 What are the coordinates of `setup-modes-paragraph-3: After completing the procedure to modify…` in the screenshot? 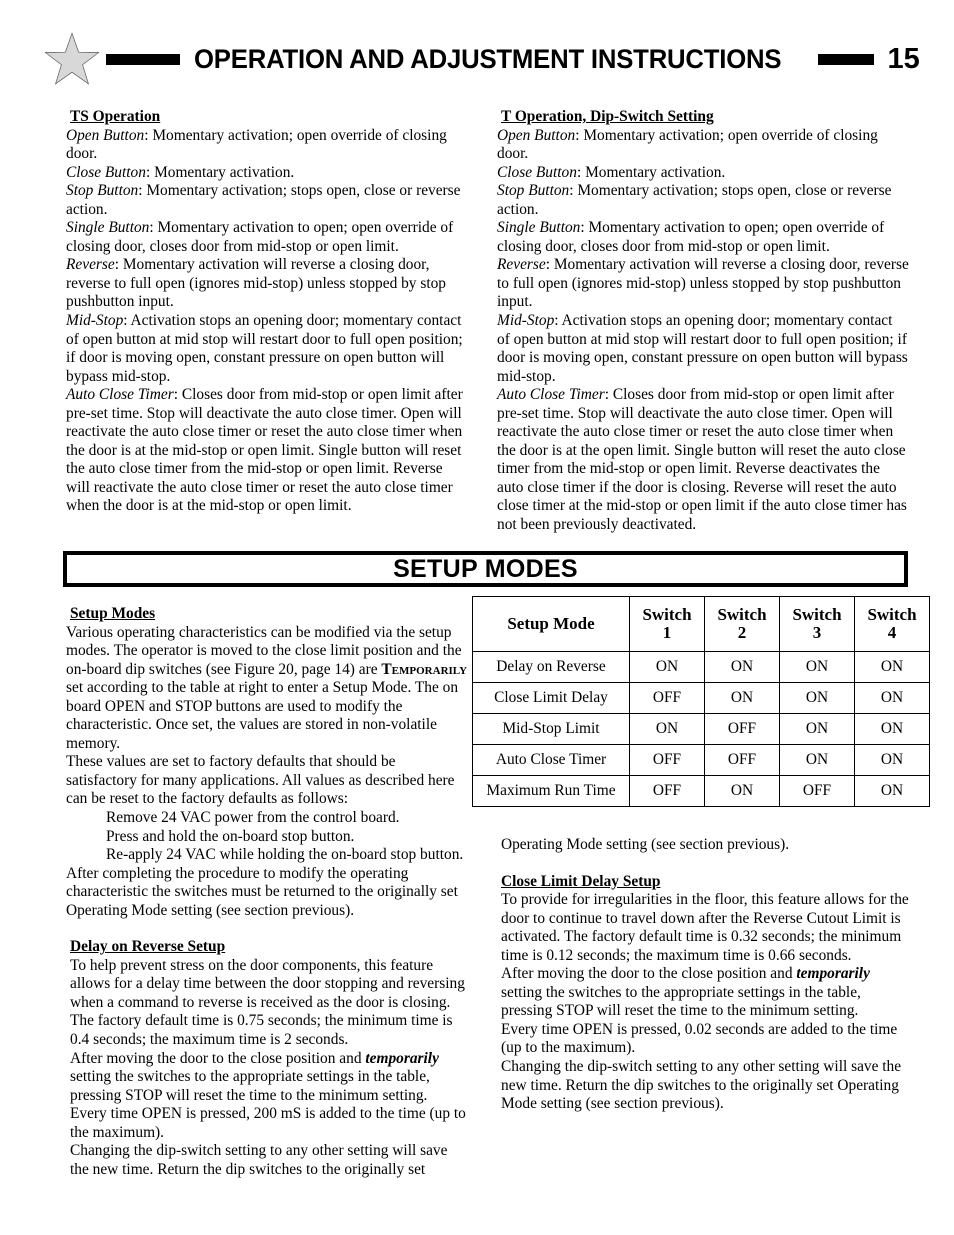 It's located at (262, 891).